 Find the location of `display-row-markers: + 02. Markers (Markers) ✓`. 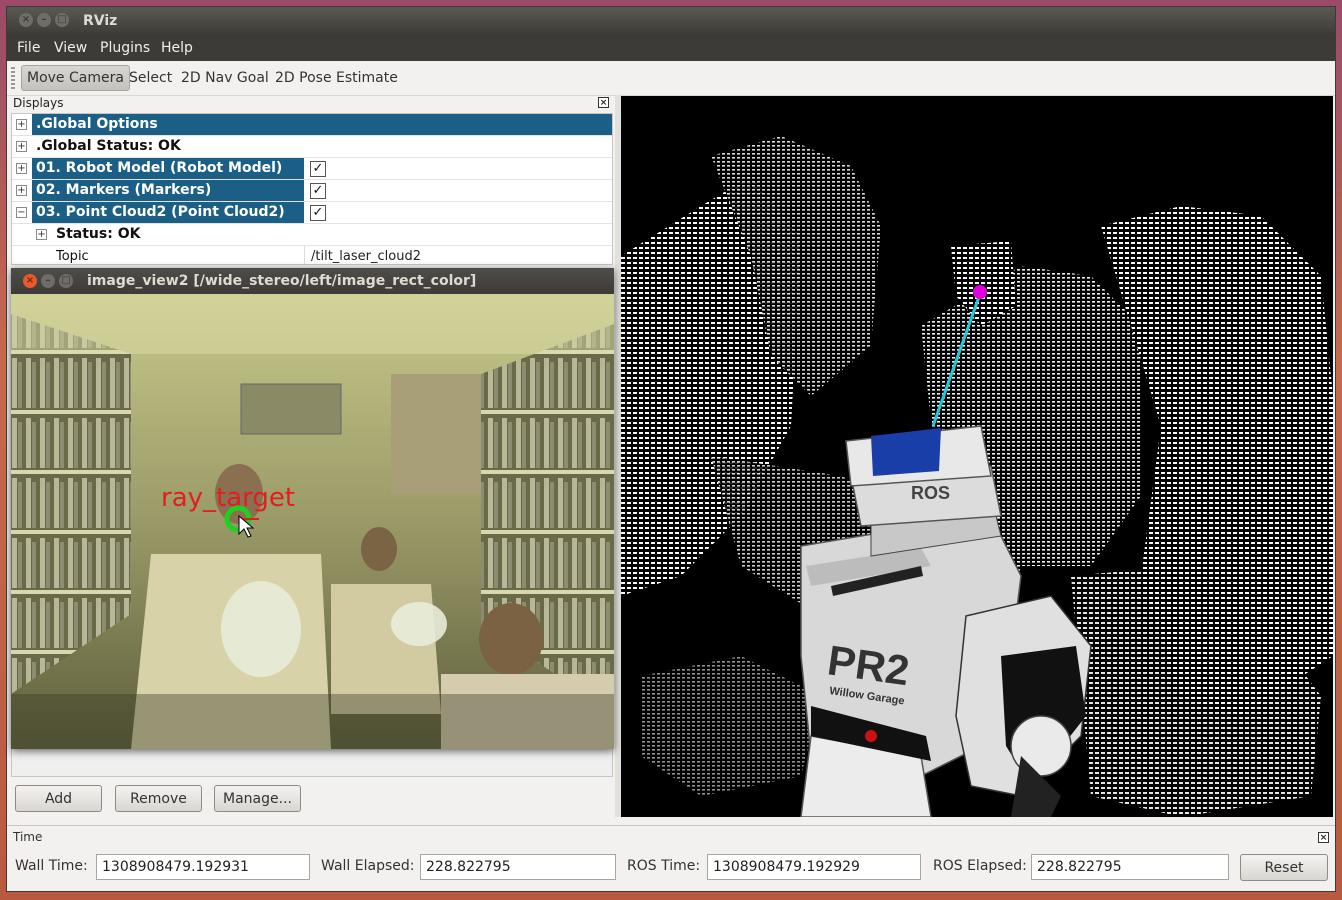

display-row-markers: + 02. Markers (Markers) ✓ is located at coordinates (312, 191).